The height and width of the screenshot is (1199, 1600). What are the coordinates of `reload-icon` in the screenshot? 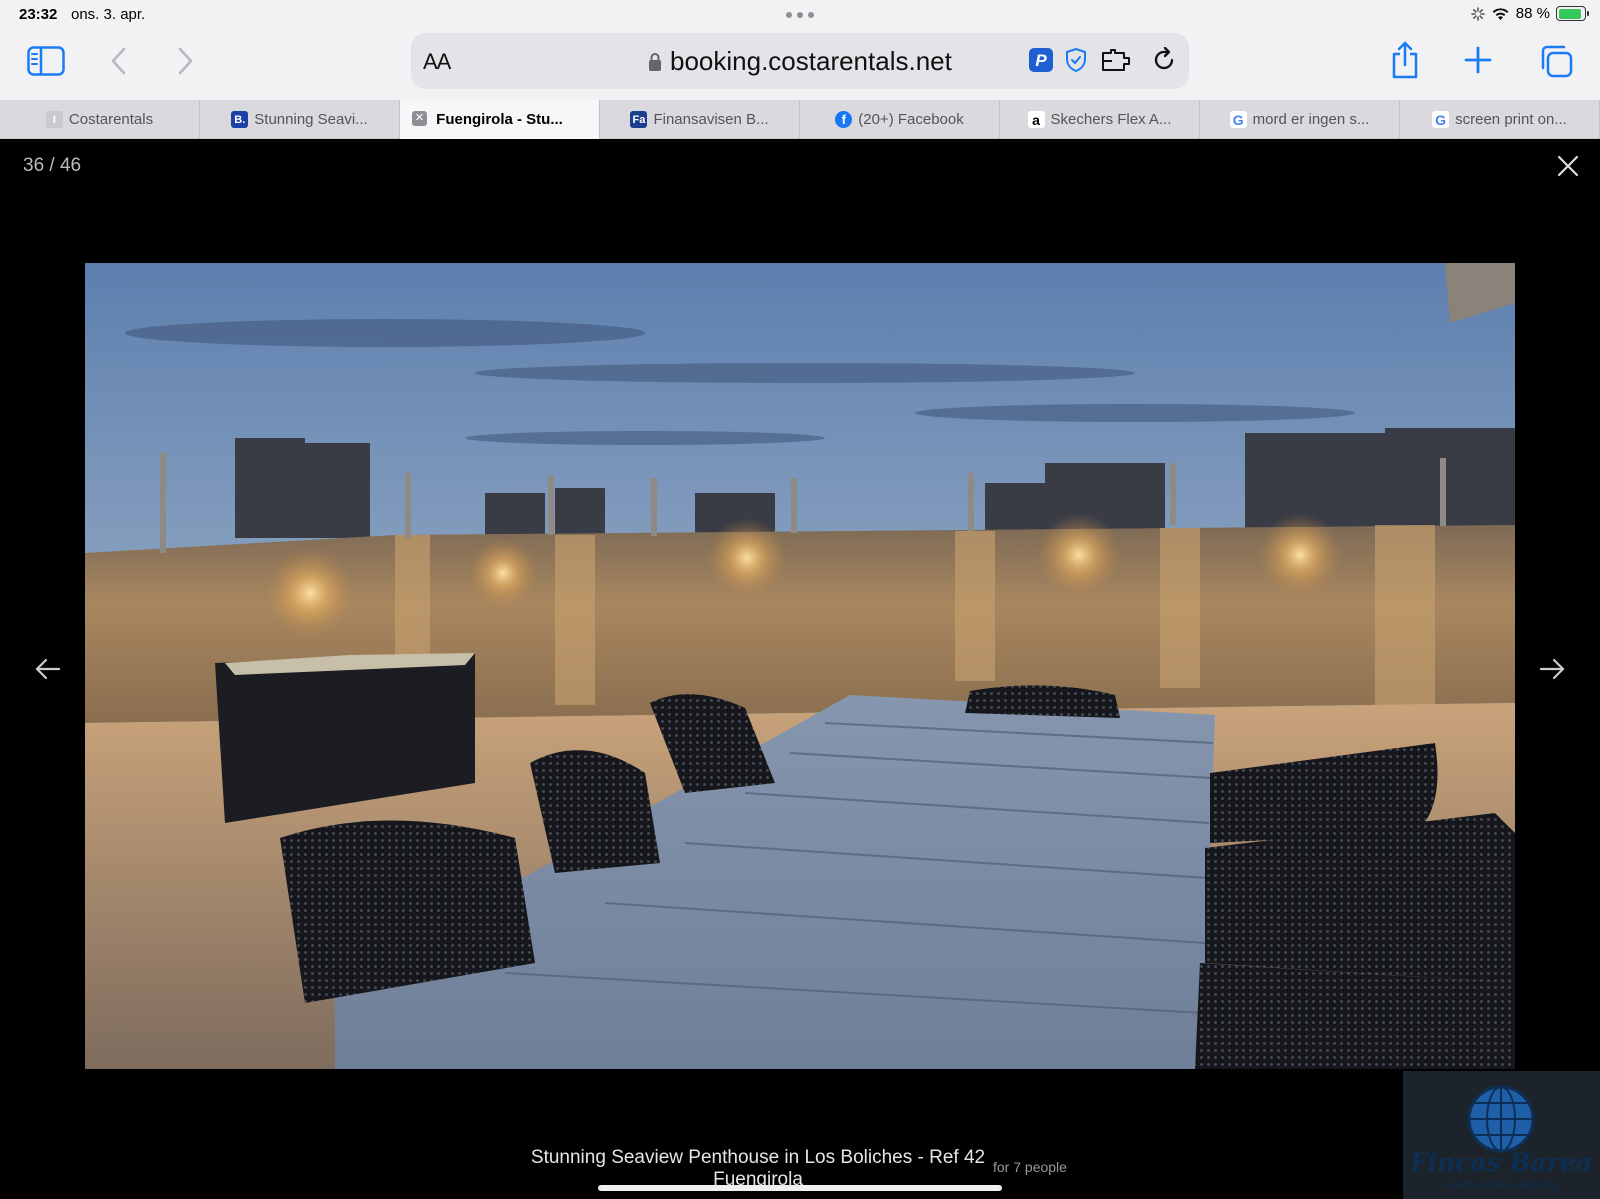 It's located at (1164, 60).